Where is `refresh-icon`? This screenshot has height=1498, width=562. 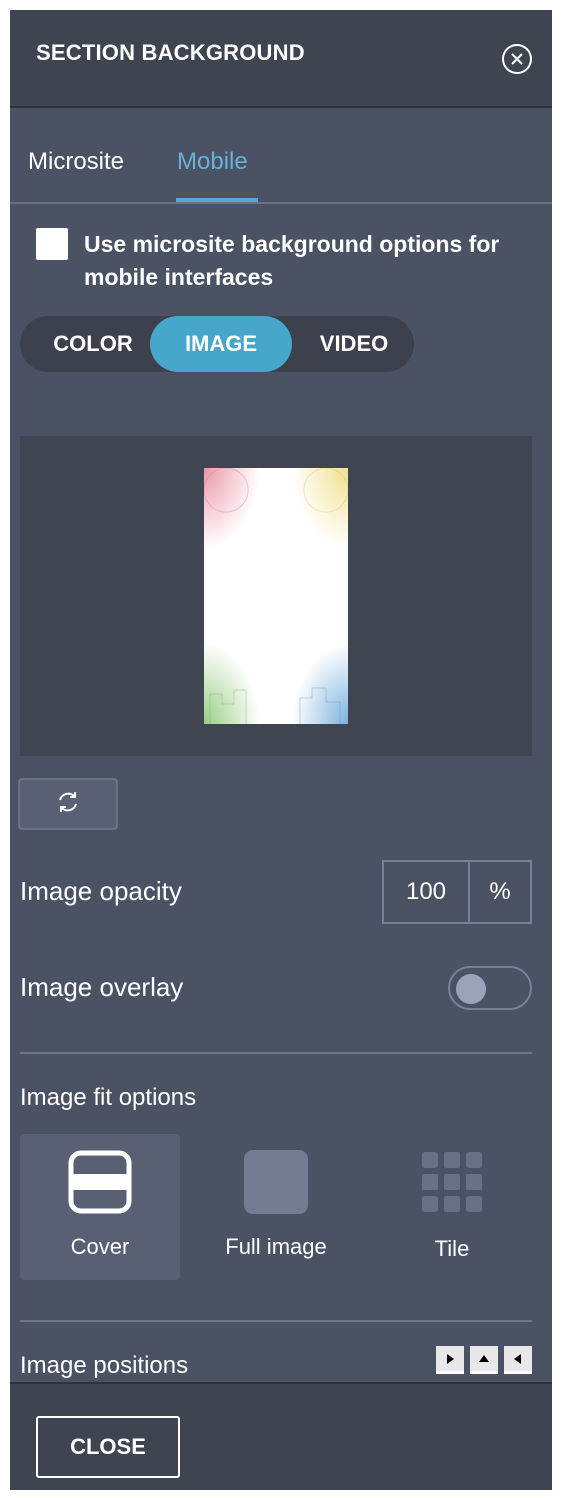 refresh-icon is located at coordinates (68, 804).